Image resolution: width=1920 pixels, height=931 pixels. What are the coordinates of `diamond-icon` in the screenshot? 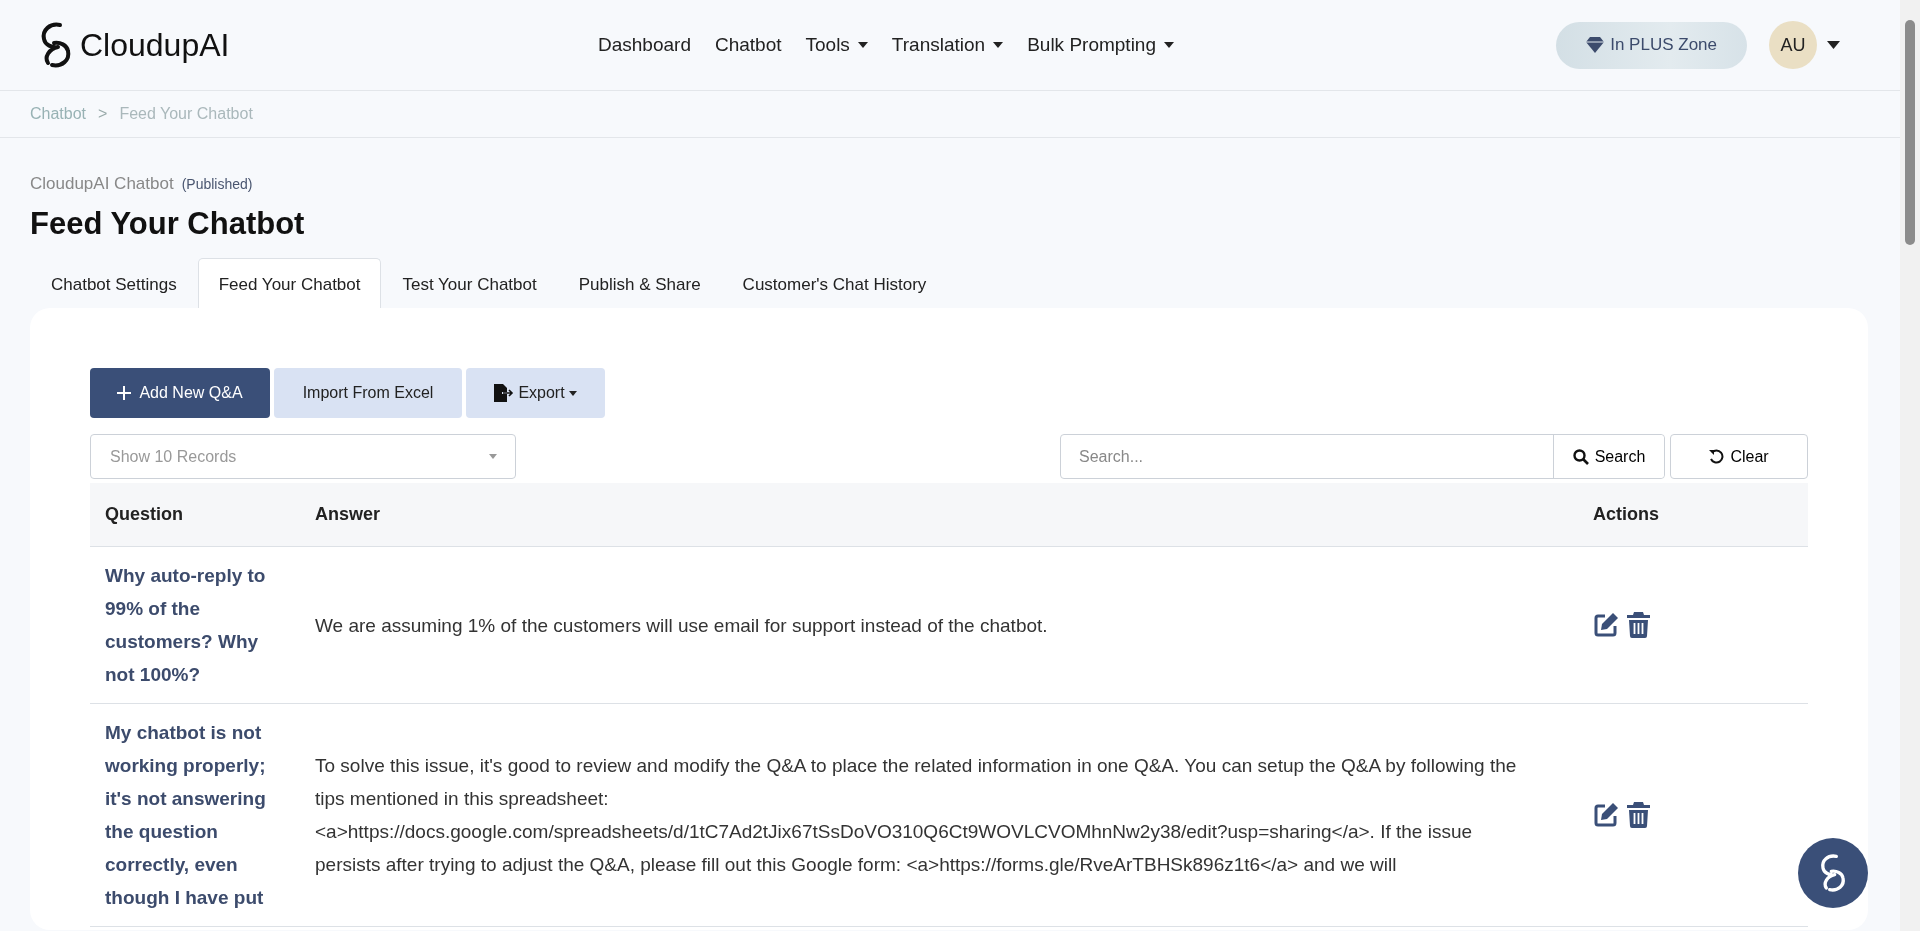 It's located at (1595, 45).